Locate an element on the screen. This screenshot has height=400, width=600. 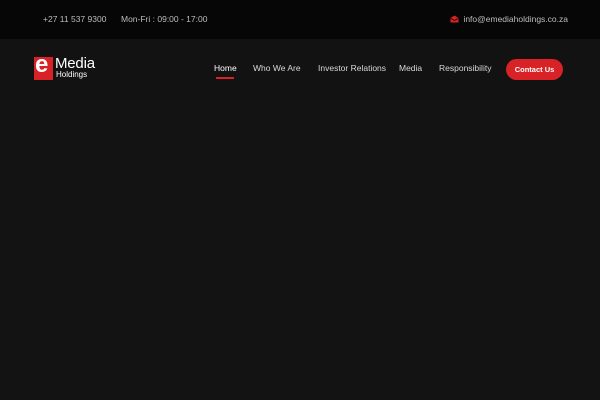
nav-home-underline-holder is located at coordinates (225, 71).